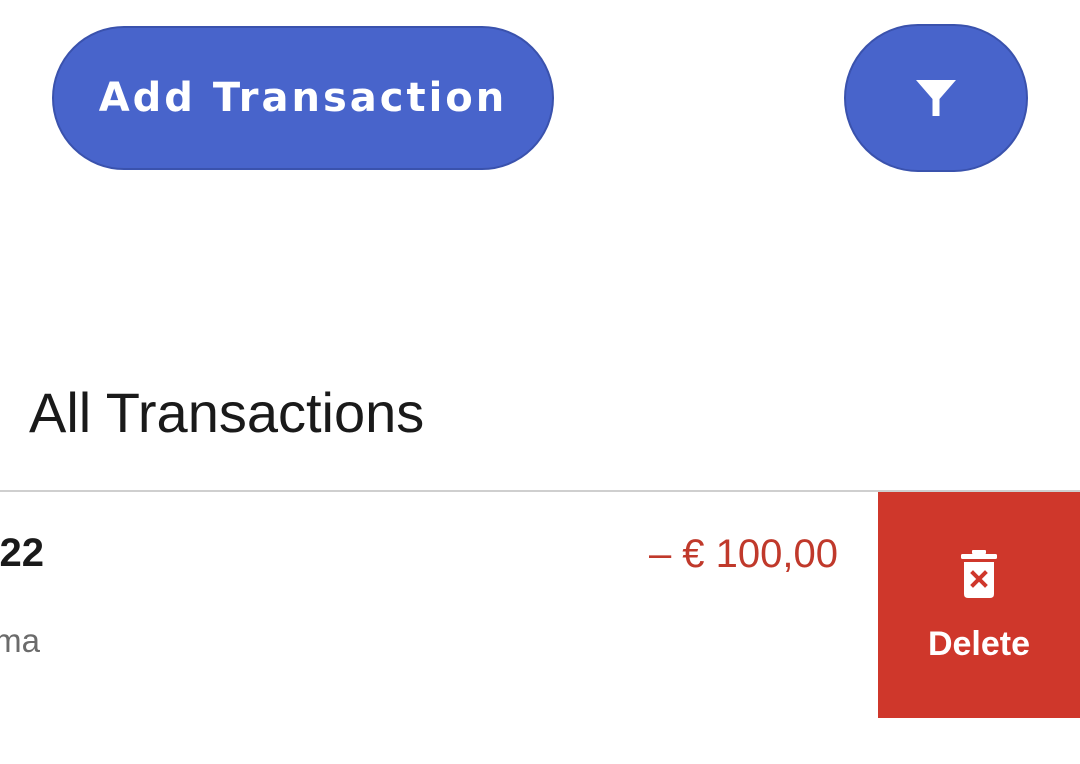  Describe the element at coordinates (743, 554) in the screenshot. I see `transaction-amount: – € 100,00` at that location.